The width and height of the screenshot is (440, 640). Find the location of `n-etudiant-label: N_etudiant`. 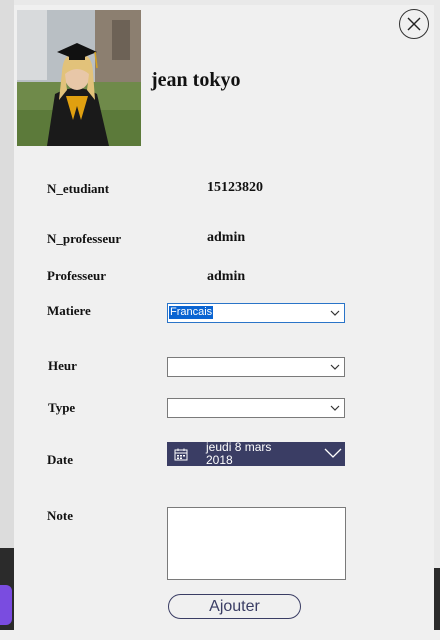

n-etudiant-label: N_etudiant is located at coordinates (78, 188).